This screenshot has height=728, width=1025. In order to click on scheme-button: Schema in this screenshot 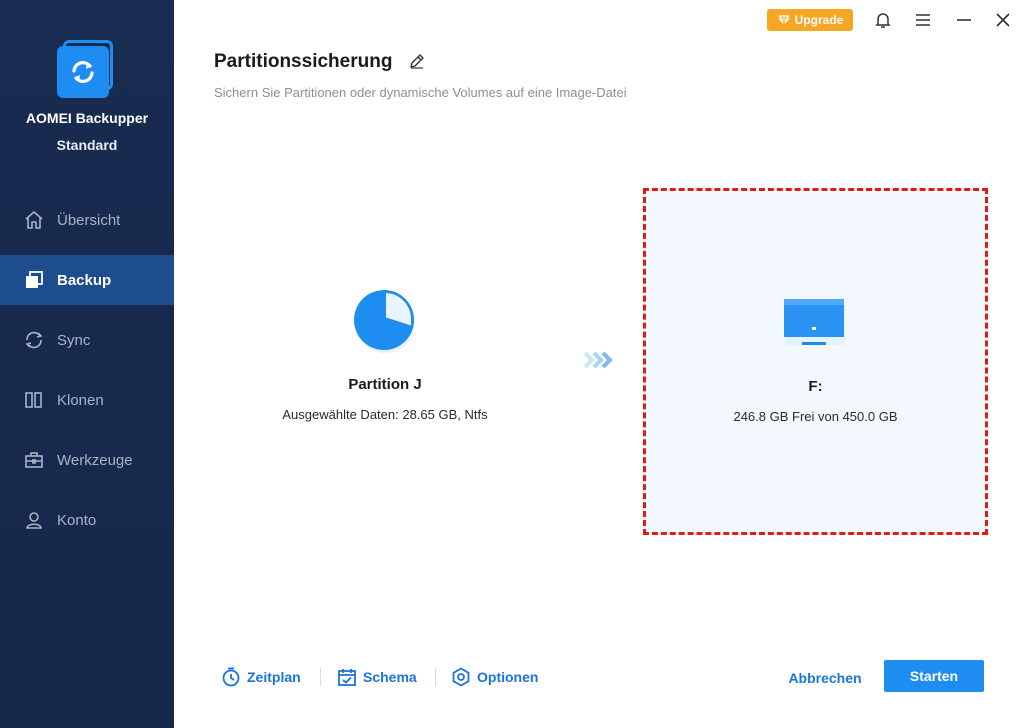, I will do `click(377, 677)`.